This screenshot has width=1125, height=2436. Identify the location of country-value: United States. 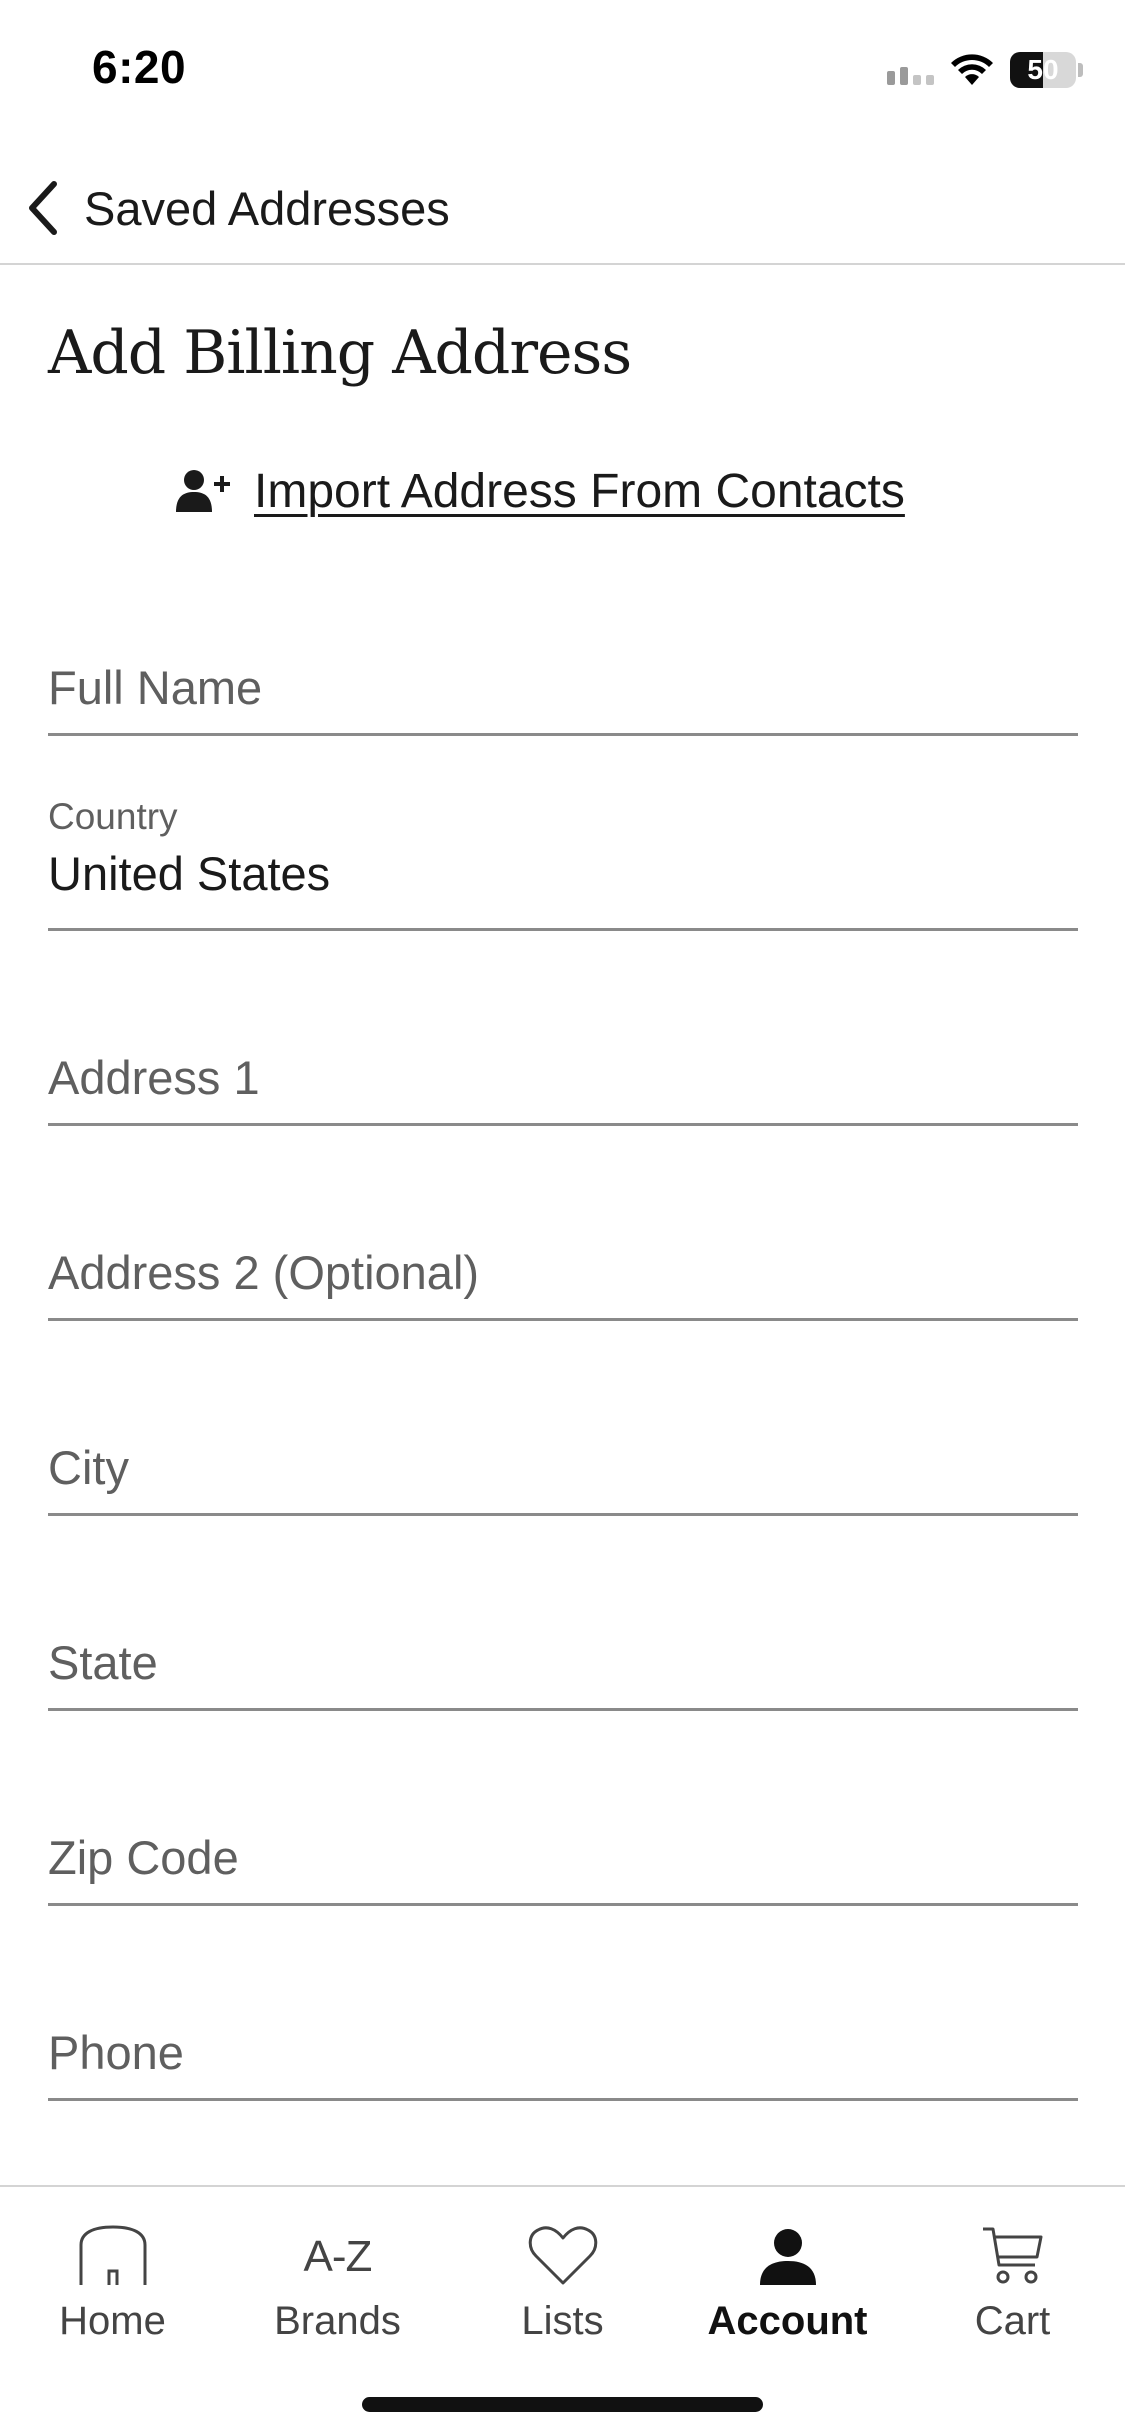
(189, 873).